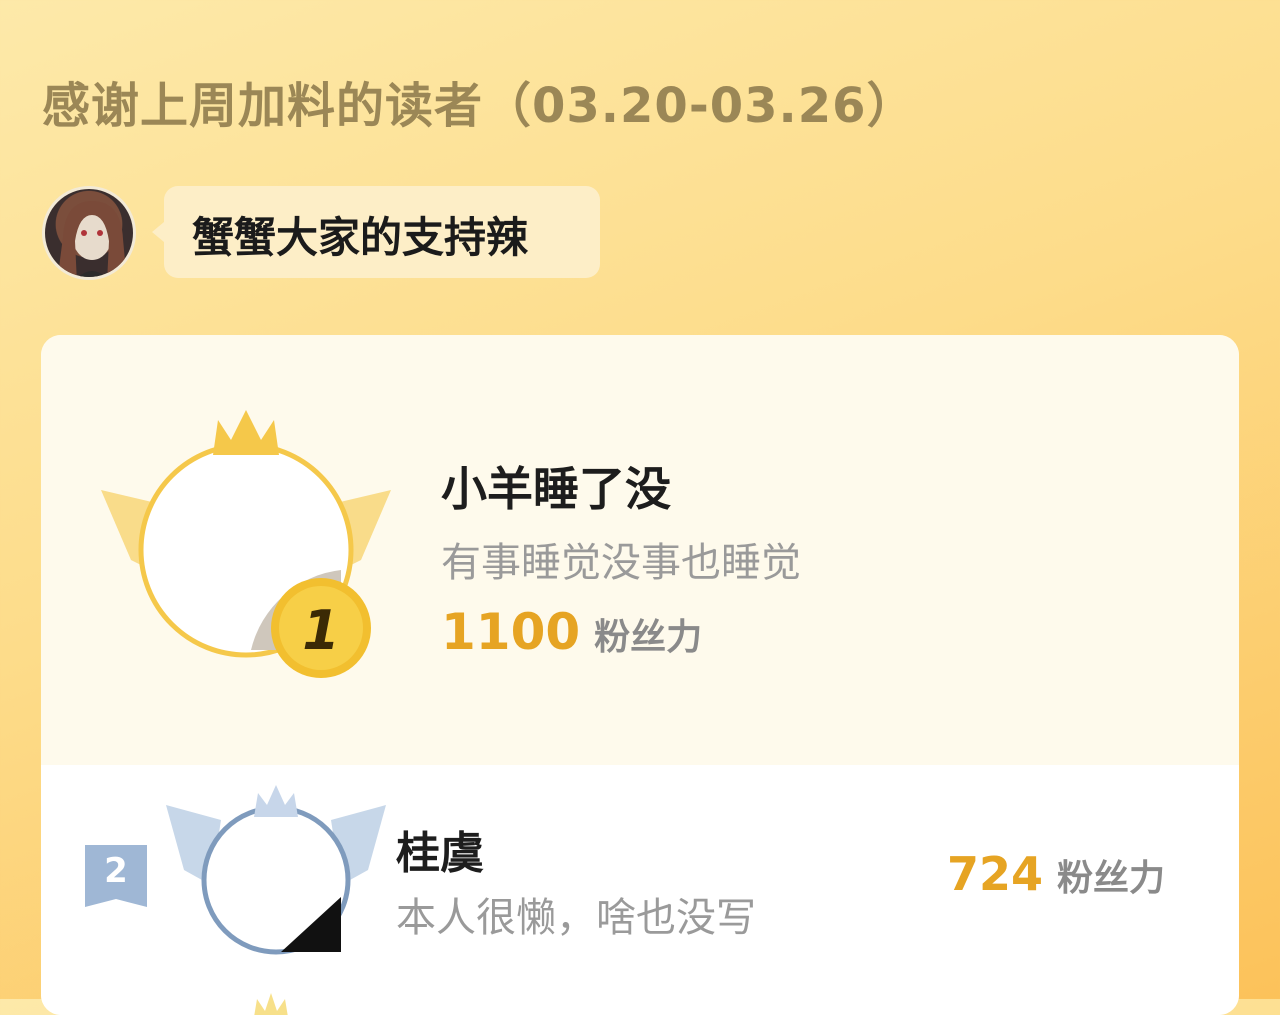 This screenshot has height=1015, width=1280. I want to click on rank-first-score-group: 1100 粉丝力, so click(571, 632).